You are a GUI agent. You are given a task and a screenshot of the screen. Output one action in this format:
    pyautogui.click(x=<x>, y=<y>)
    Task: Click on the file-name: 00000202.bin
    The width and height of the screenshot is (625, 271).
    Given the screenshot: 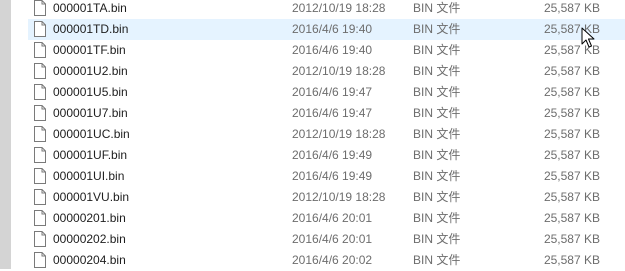 What is the action you would take?
    pyautogui.click(x=89, y=239)
    